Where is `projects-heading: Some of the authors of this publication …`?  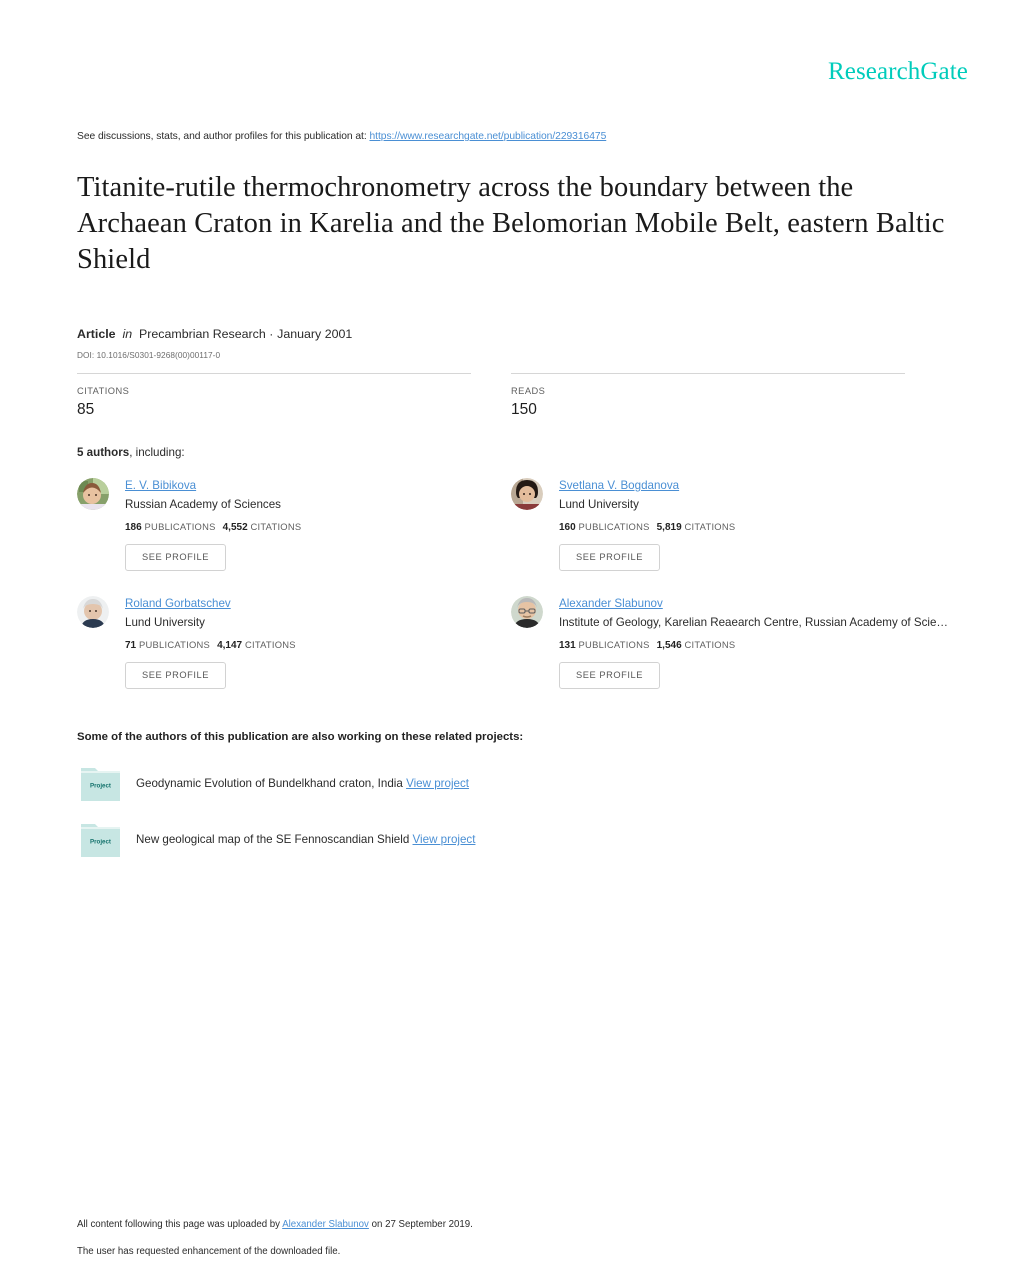
projects-heading: Some of the authors of this publication … is located at coordinates (300, 737).